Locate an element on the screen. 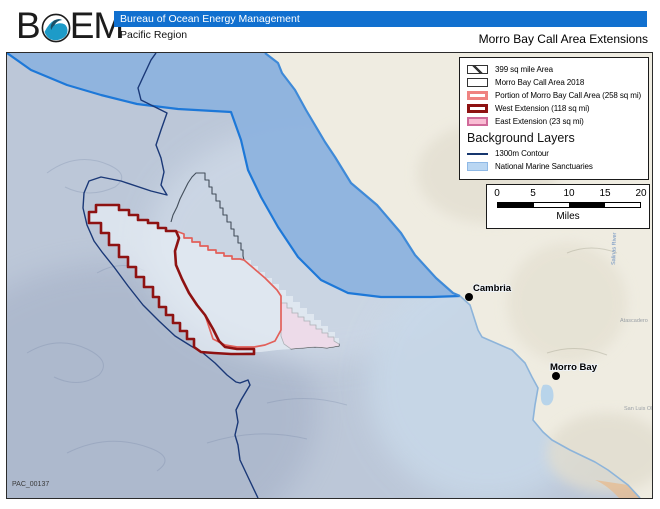 The width and height of the screenshot is (660, 509). map-id-label: PAC_00137 is located at coordinates (31, 484).